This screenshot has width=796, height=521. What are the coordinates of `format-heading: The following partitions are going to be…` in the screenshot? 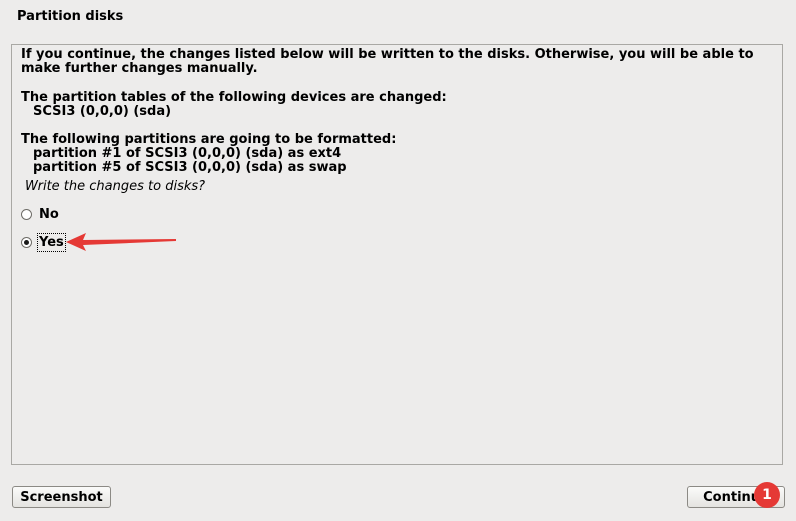 It's located at (209, 139).